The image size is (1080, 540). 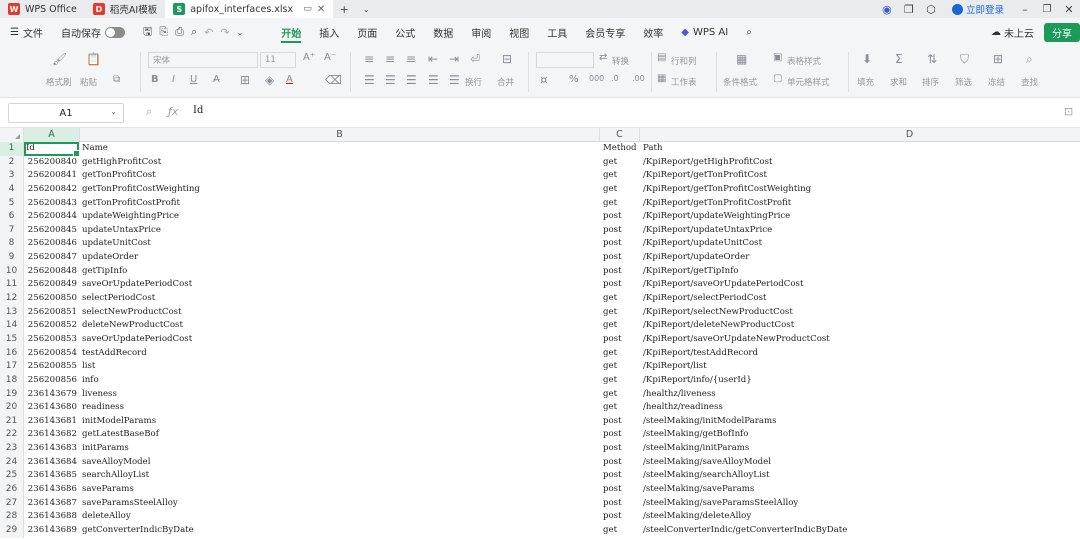 What do you see at coordinates (741, 59) in the screenshot?
I see `conditional-format-icon: ▦` at bounding box center [741, 59].